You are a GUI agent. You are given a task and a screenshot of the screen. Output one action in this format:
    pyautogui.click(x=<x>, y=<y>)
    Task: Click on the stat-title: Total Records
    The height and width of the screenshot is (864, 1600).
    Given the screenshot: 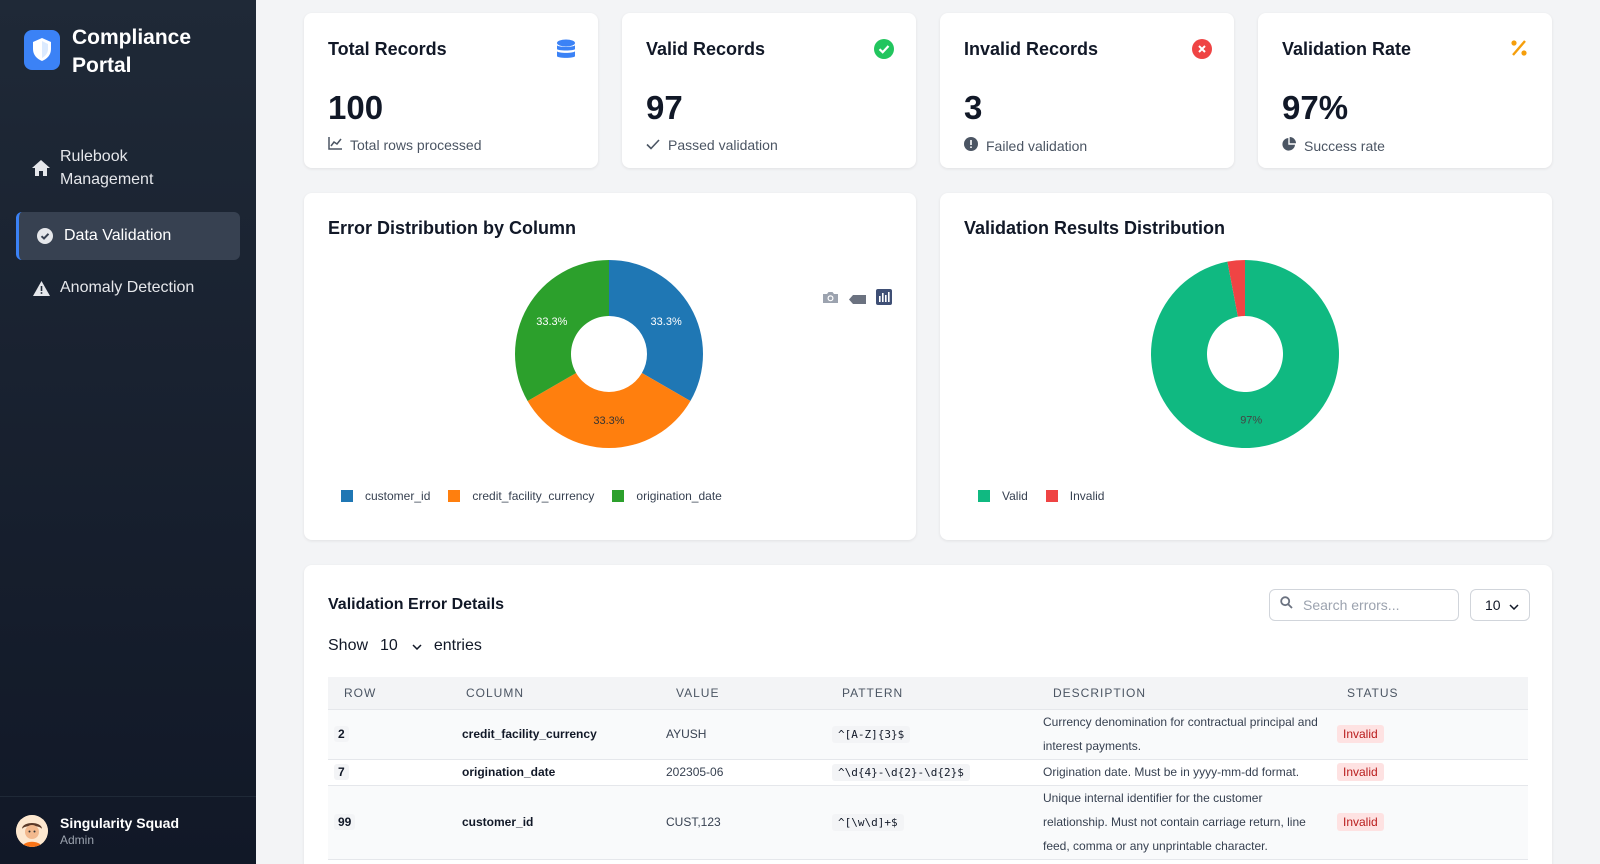 What is the action you would take?
    pyautogui.click(x=387, y=49)
    